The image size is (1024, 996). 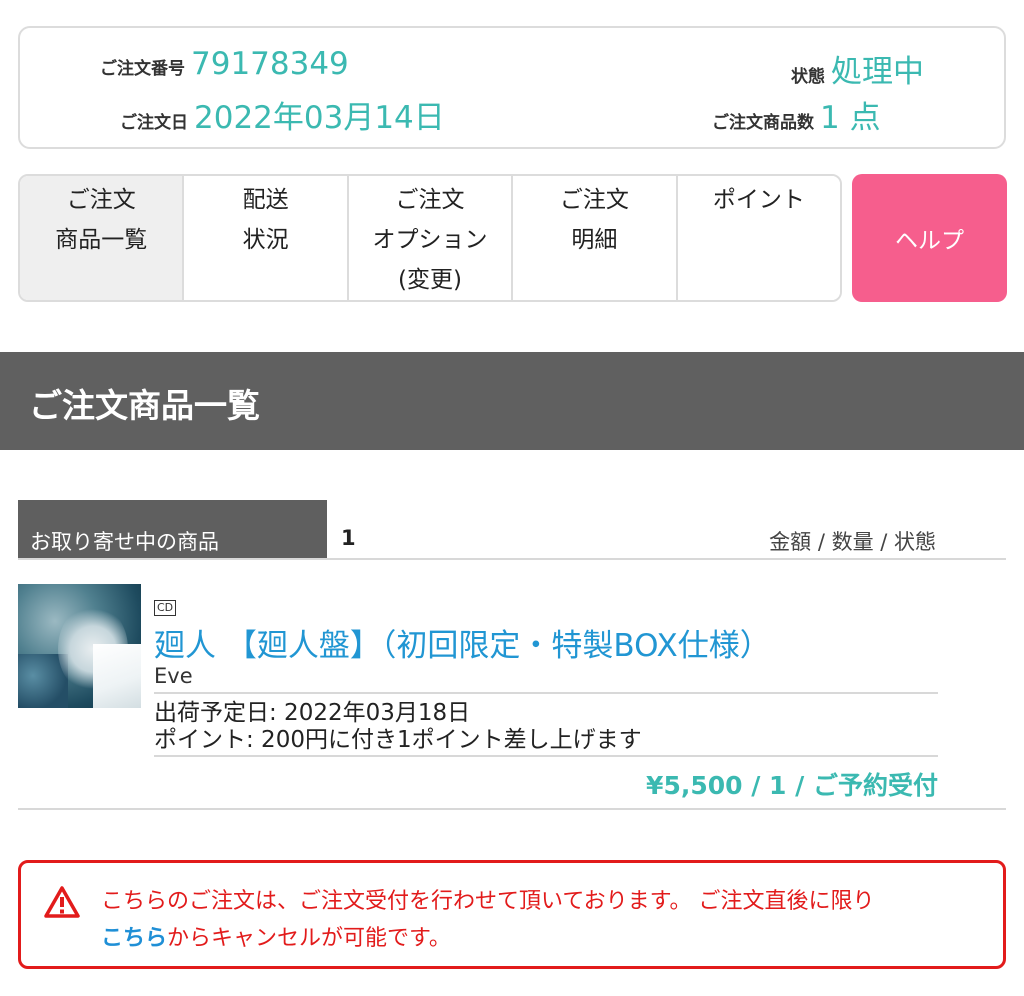 What do you see at coordinates (270, 64) in the screenshot?
I see `order-number: 79178349` at bounding box center [270, 64].